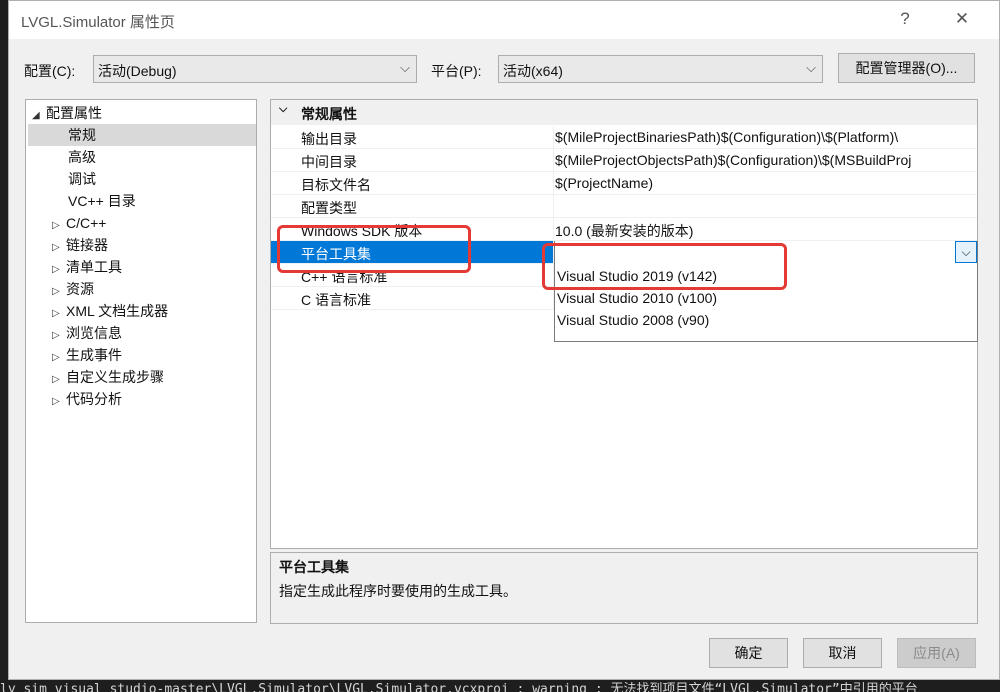 This screenshot has height=692, width=1000. What do you see at coordinates (664, 266) in the screenshot?
I see `annotation-box-v142` at bounding box center [664, 266].